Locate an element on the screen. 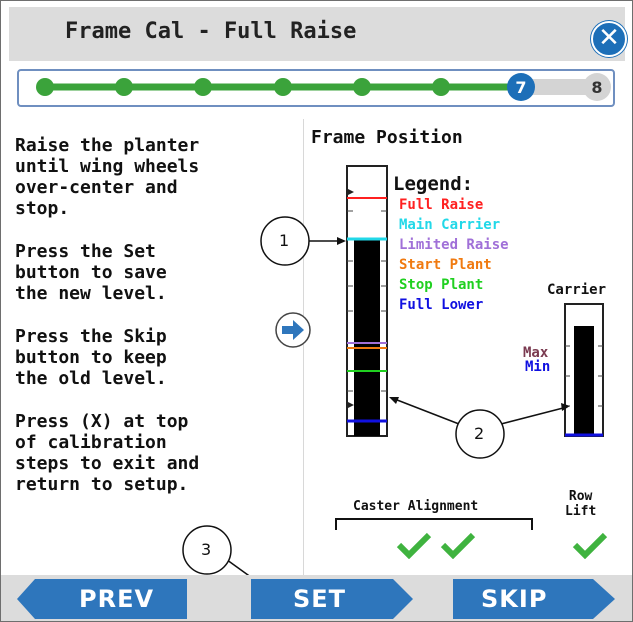 The image size is (633, 622). row-lift-check-icon is located at coordinates (590, 545).